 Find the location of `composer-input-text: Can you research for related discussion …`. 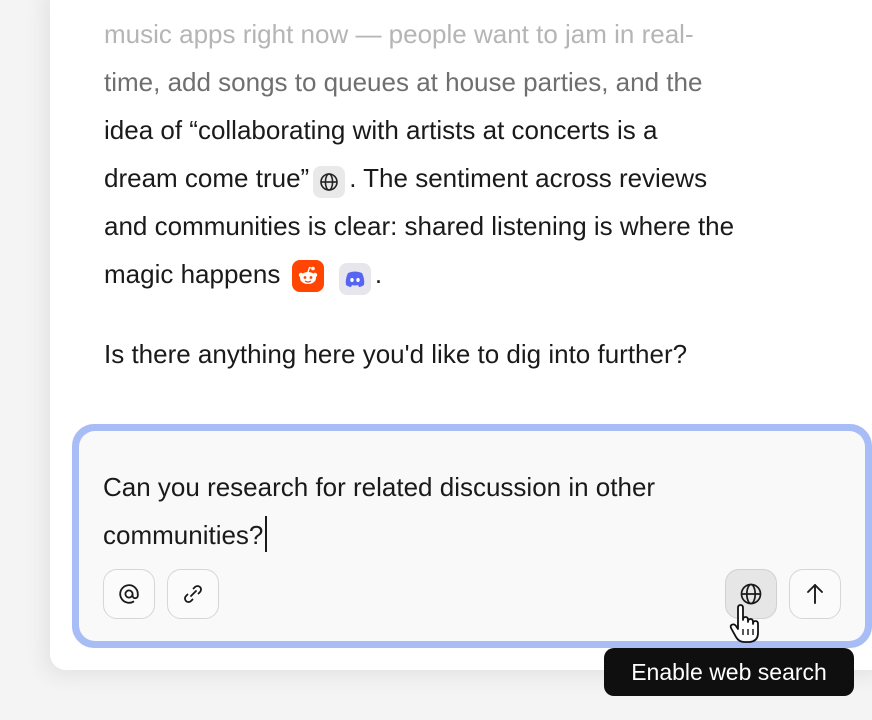

composer-input-text: Can you research for related discussion … is located at coordinates (379, 511).